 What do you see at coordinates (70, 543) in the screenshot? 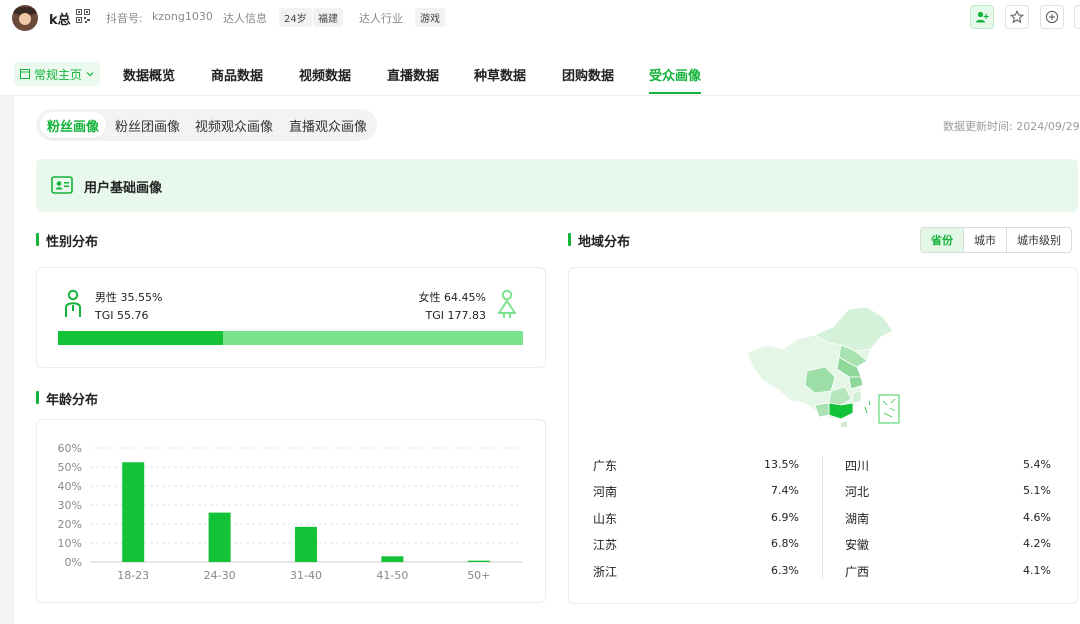
I see `y-tick-label: 10%` at bounding box center [70, 543].